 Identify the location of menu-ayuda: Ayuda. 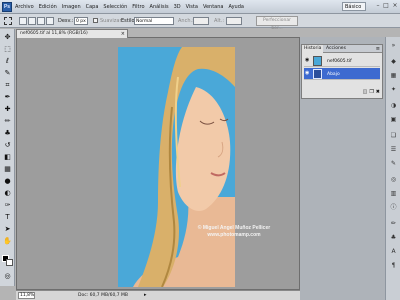
(235, 7).